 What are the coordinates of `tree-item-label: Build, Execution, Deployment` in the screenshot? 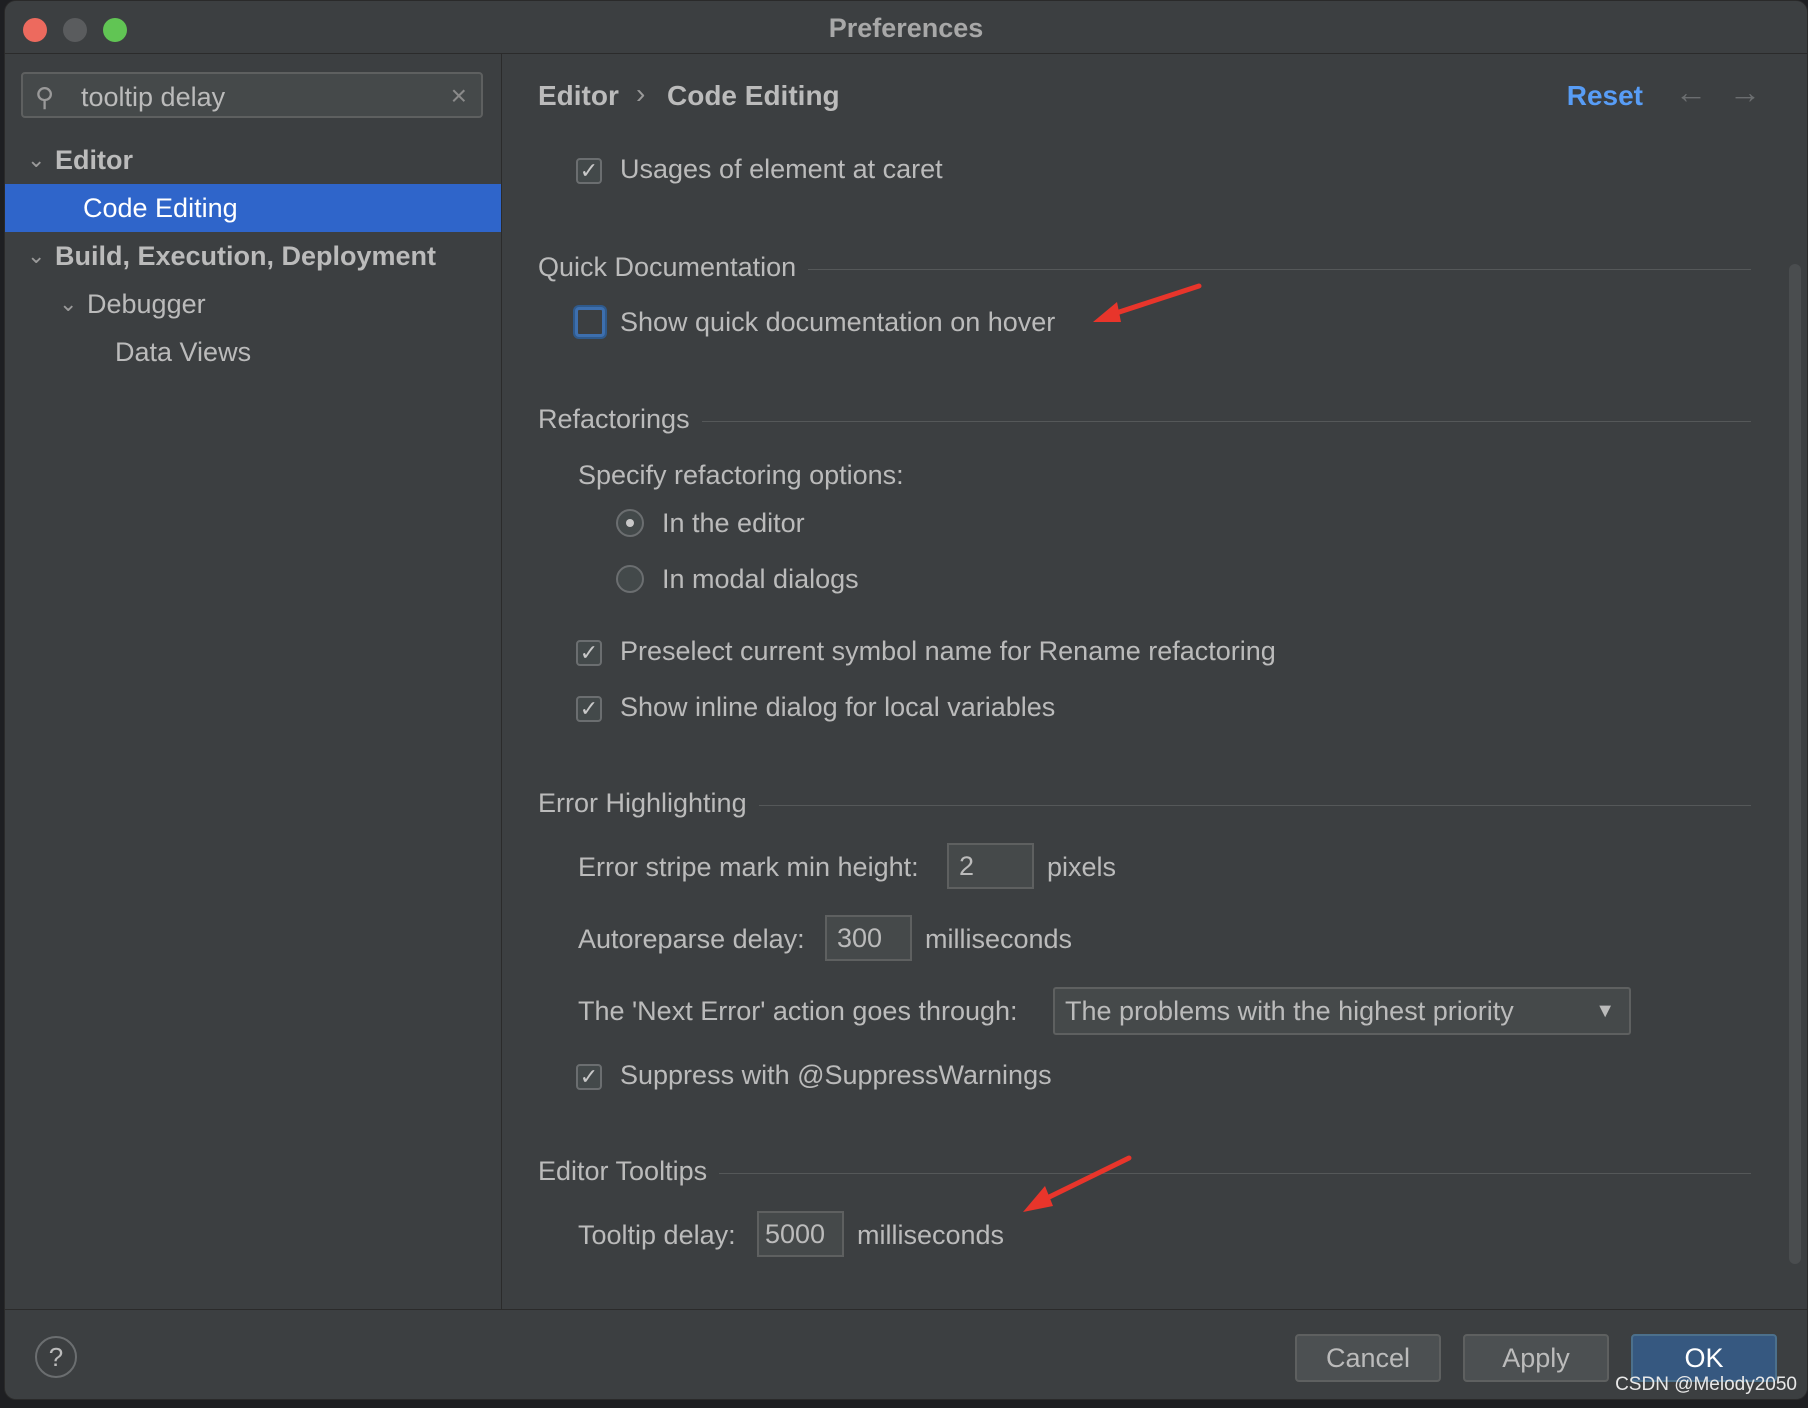 It's located at (246, 256).